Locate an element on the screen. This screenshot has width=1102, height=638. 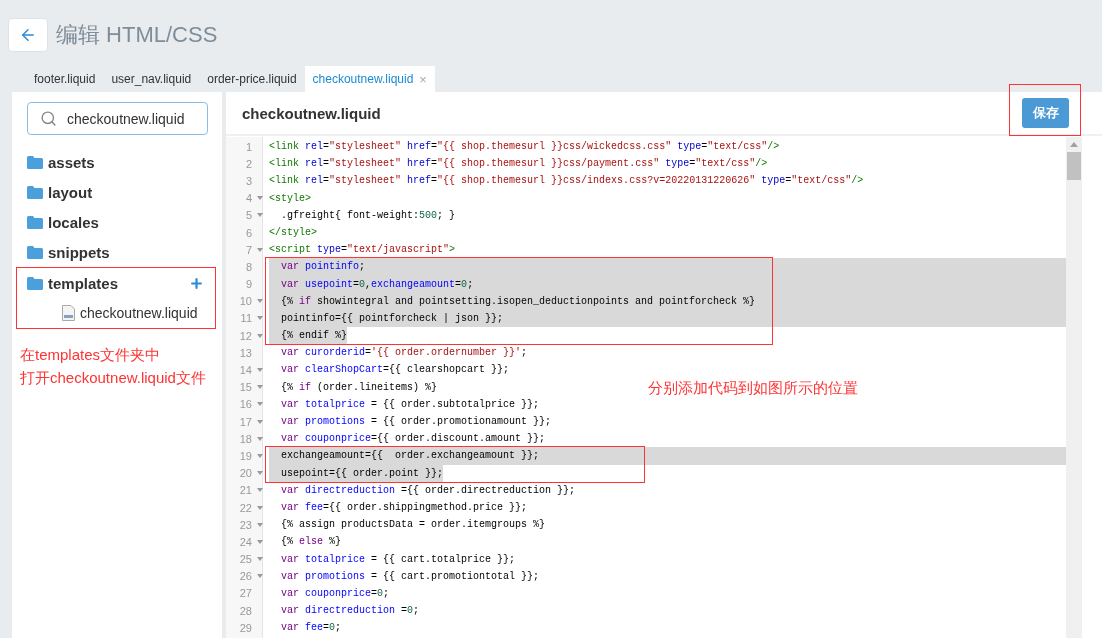
line-number: 14 is located at coordinates (245, 370).